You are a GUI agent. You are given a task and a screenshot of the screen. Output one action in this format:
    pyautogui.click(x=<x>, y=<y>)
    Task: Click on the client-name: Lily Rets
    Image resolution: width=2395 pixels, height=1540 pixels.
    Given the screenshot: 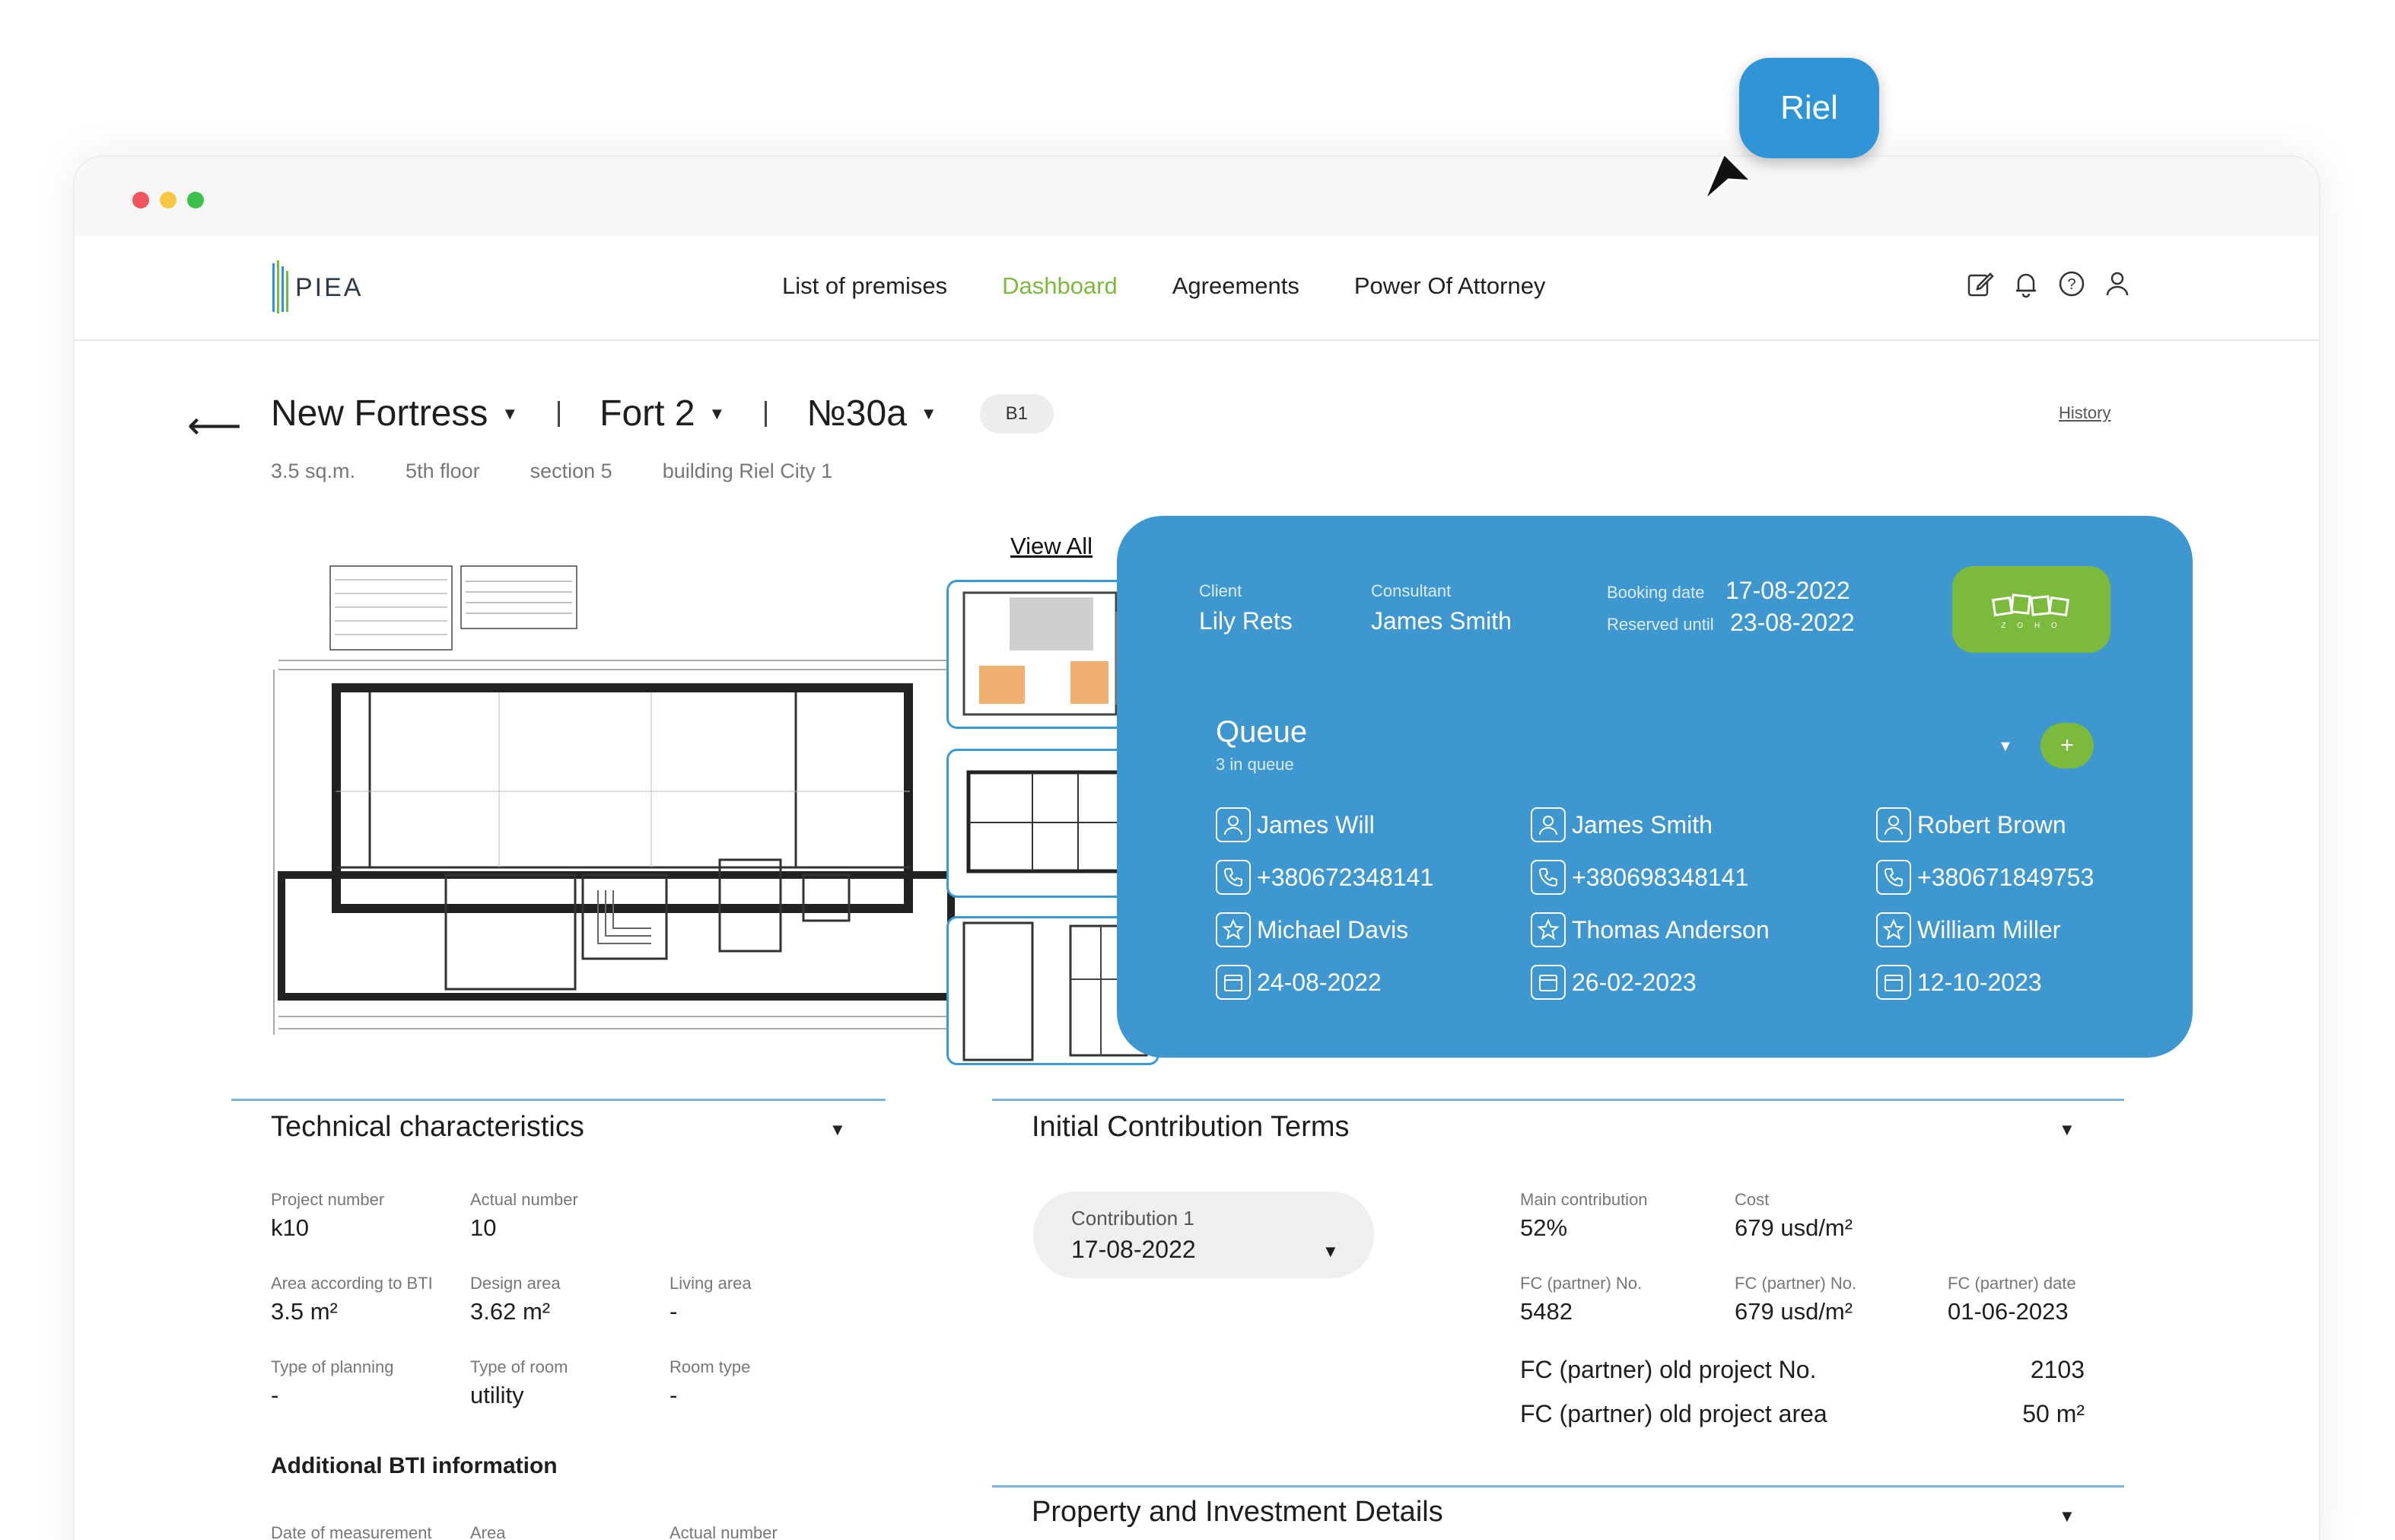 What is the action you would take?
    pyautogui.click(x=1246, y=621)
    